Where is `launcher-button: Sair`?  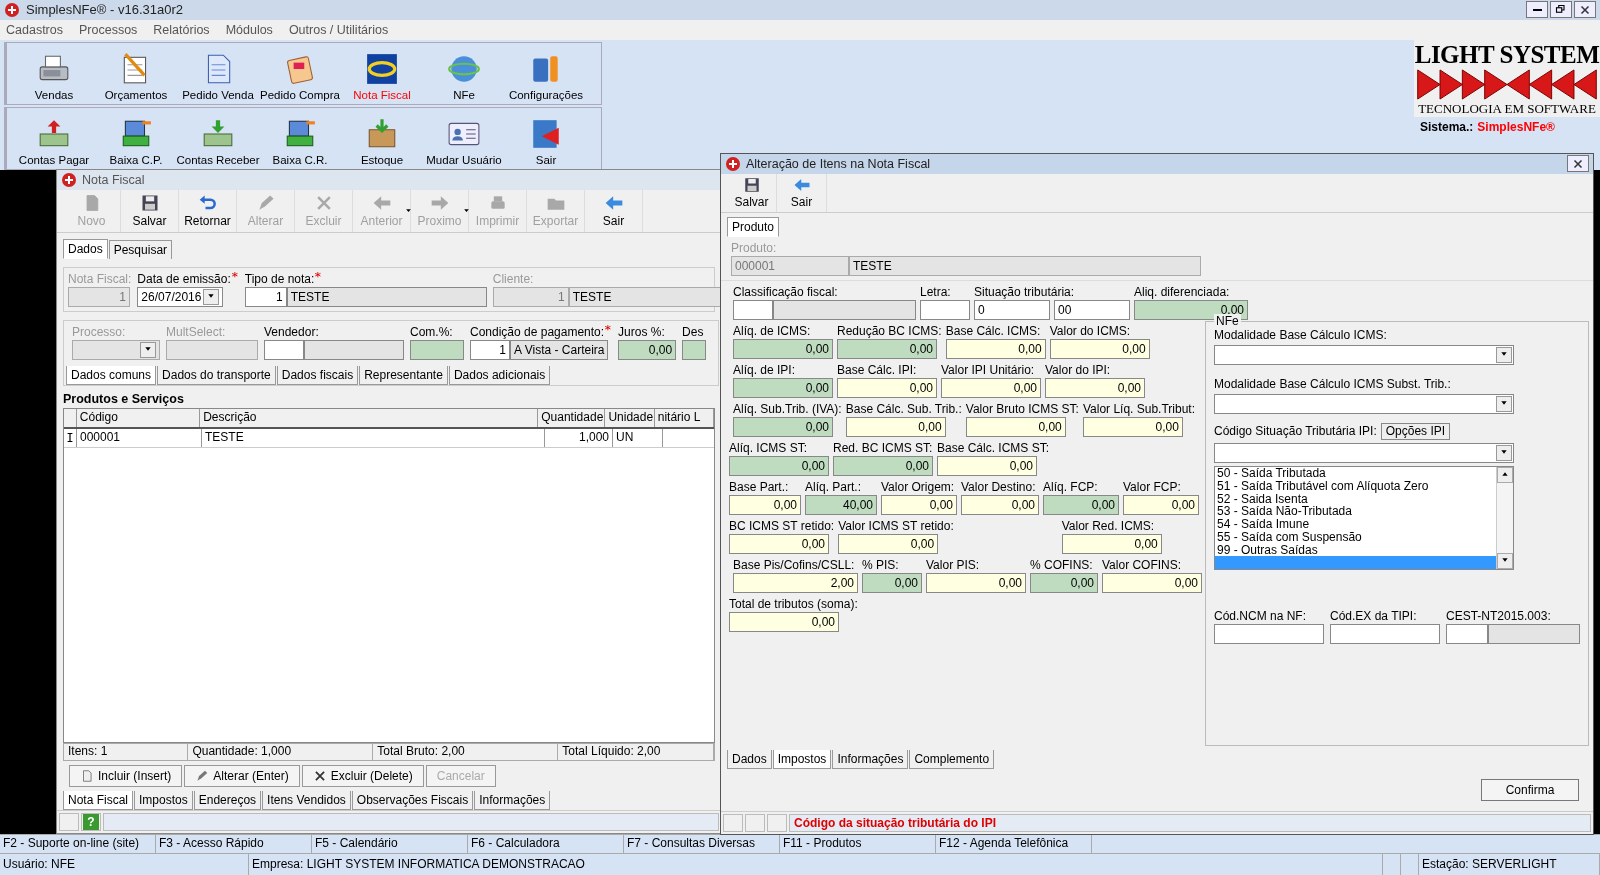 launcher-button: Sair is located at coordinates (546, 138).